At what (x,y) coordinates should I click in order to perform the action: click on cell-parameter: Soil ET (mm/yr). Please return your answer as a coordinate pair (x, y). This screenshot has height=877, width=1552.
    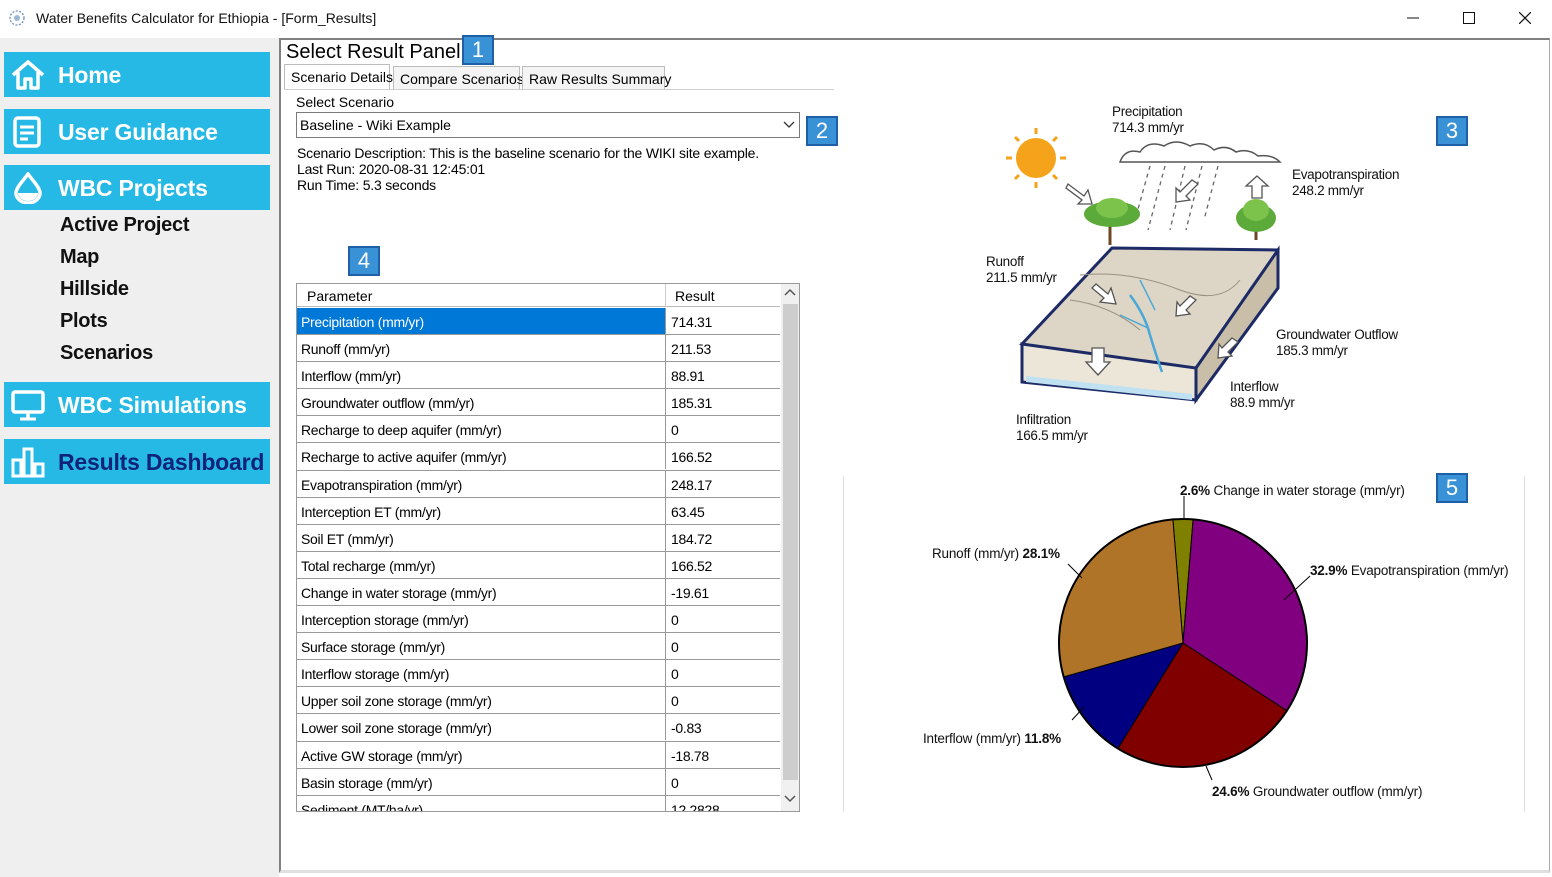
    Looking at the image, I should click on (481, 537).